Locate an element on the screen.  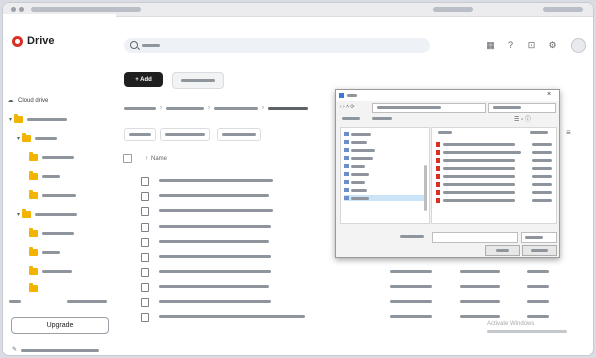
sidebar-item-cloud-drive: ☁ Cloud drive is located at coordinates (59, 100).